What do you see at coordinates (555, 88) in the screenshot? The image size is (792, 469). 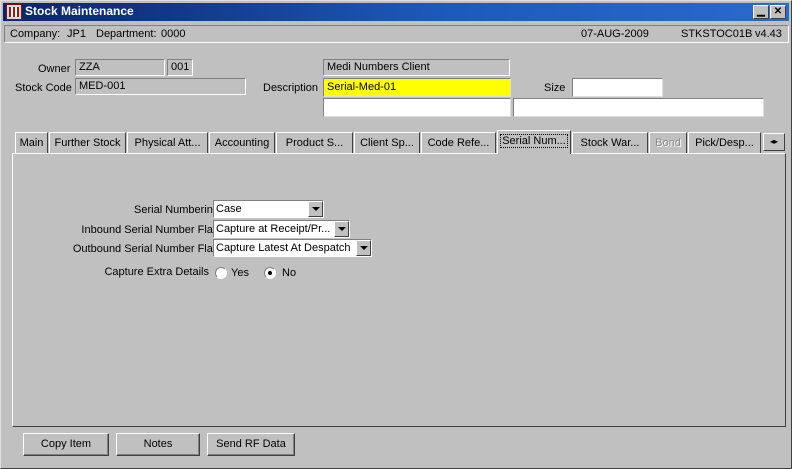 I see `size-label: Size` at bounding box center [555, 88].